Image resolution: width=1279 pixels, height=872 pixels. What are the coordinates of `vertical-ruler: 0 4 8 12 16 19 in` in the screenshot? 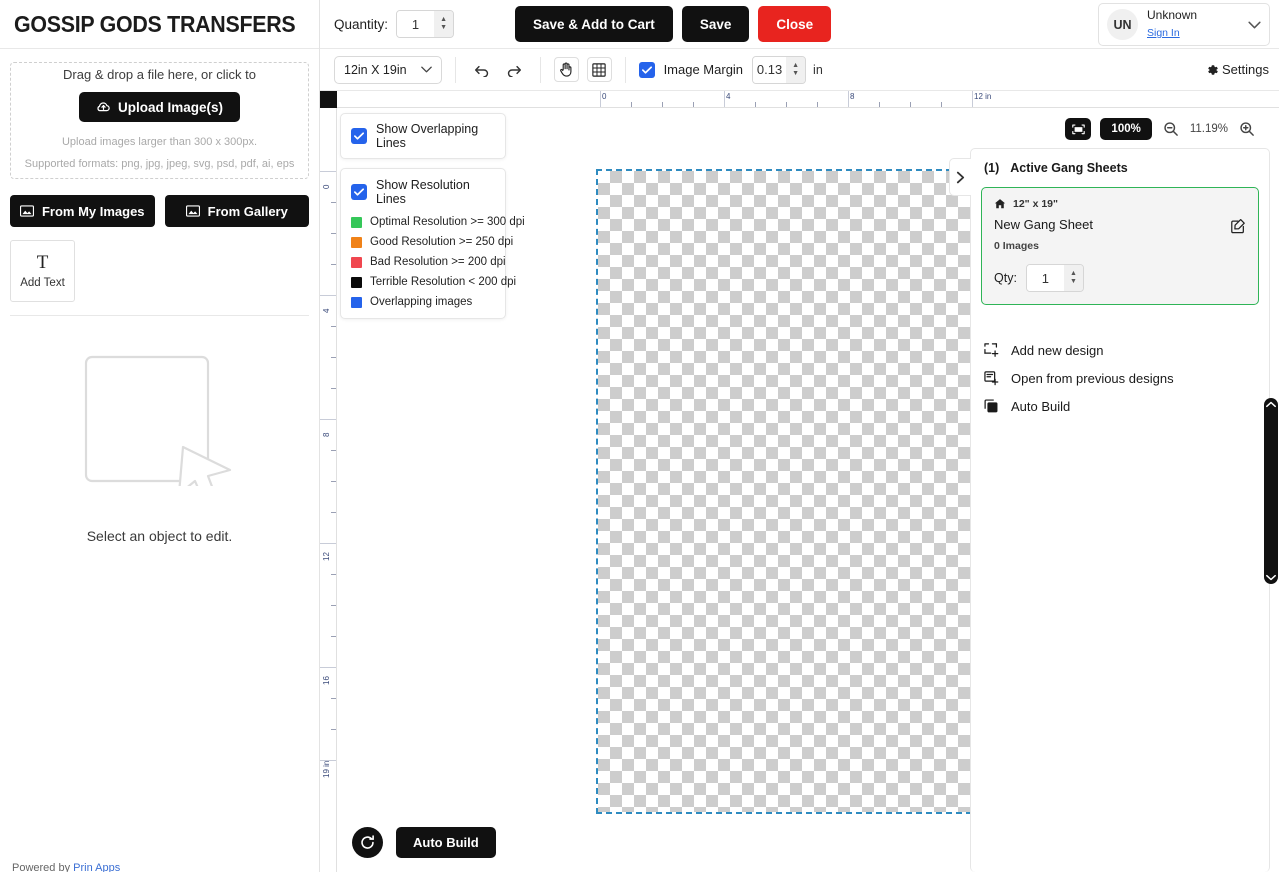 It's located at (328, 490).